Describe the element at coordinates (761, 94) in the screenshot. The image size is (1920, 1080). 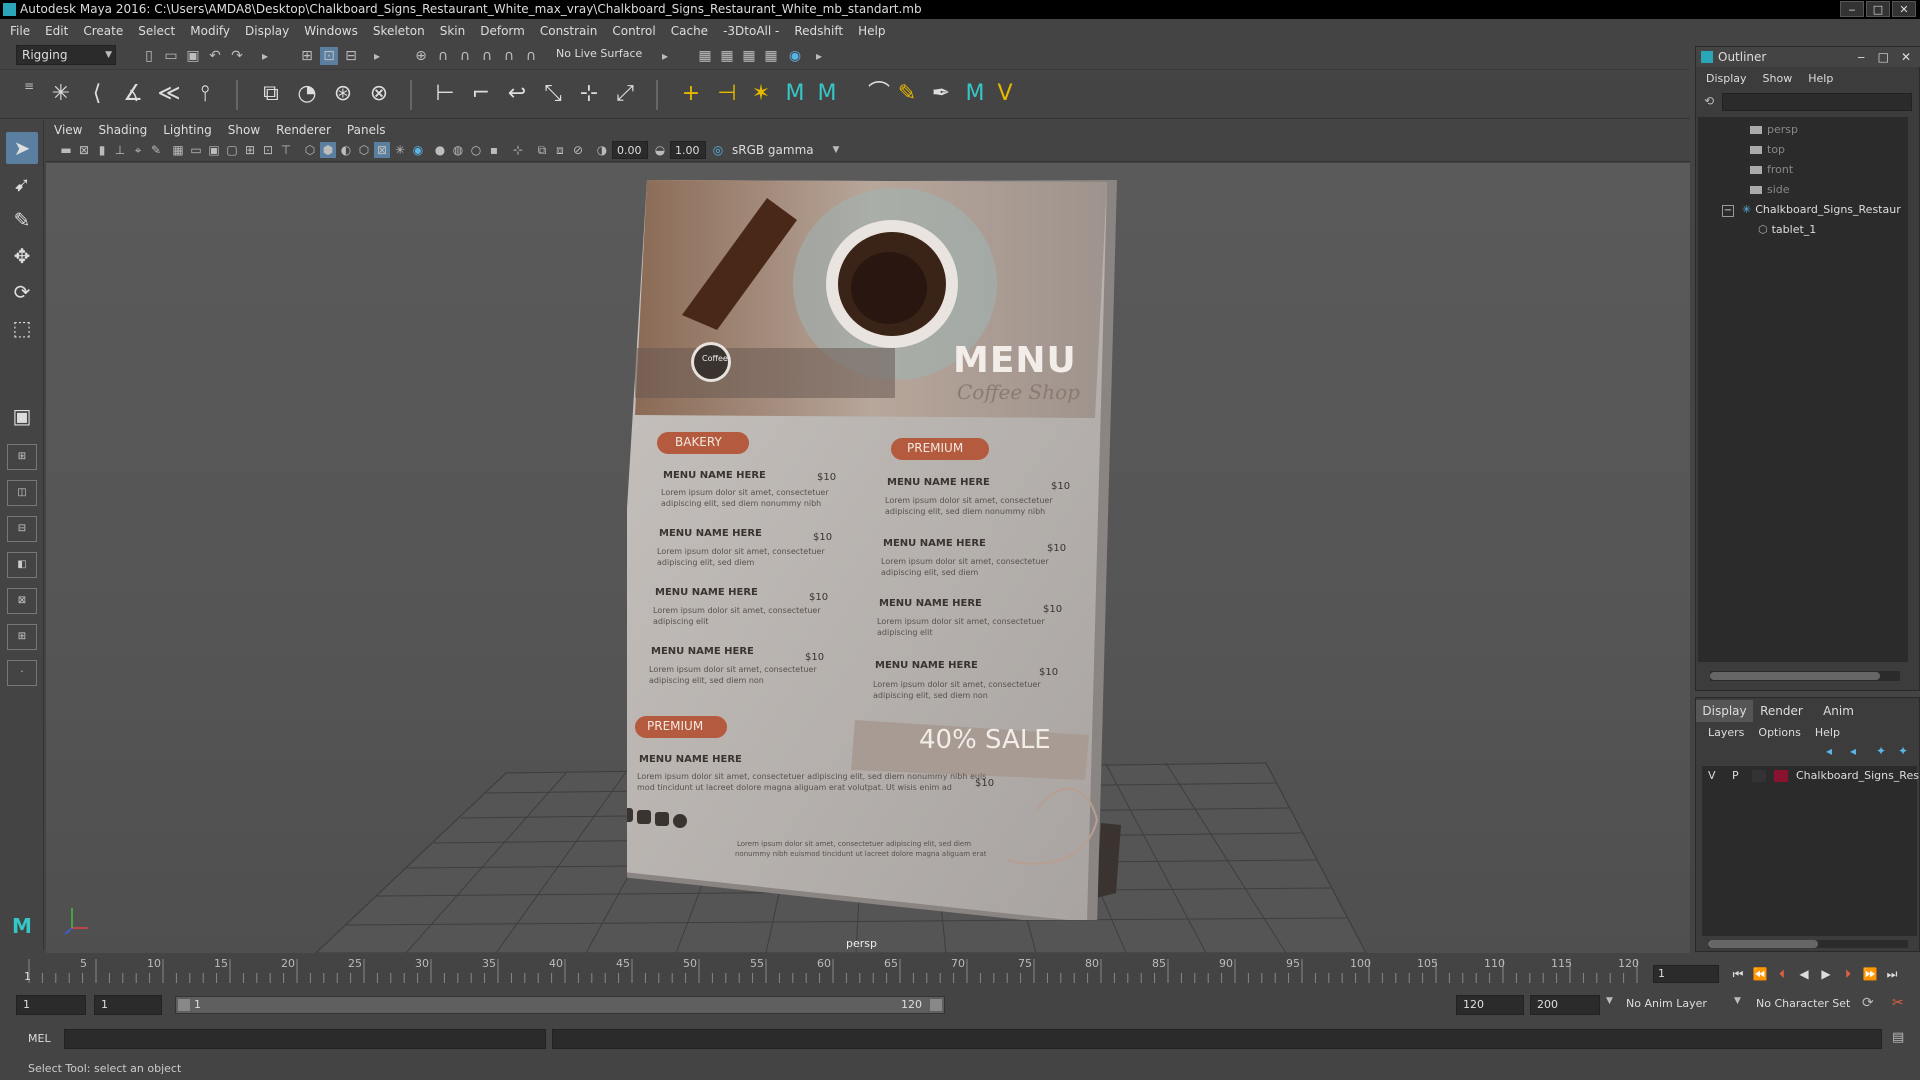
I see `blend-shape-icon: ✶` at that location.